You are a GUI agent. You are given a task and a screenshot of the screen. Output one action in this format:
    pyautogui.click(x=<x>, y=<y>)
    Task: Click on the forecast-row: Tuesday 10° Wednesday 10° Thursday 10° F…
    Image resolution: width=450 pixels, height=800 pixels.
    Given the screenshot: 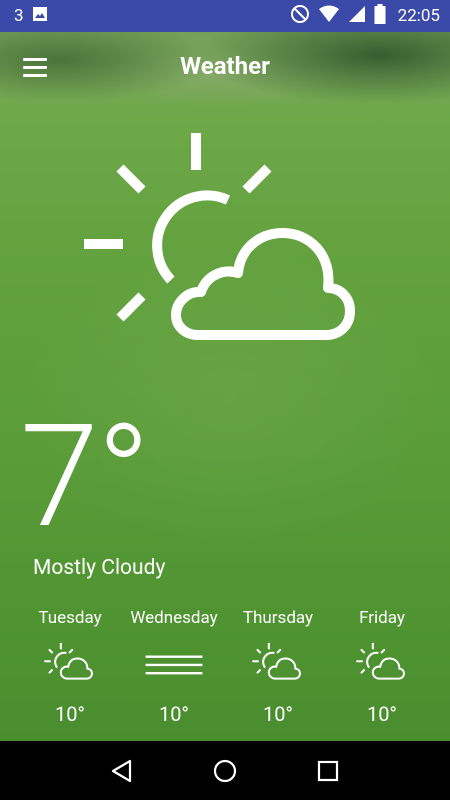 What is the action you would take?
    pyautogui.click(x=226, y=666)
    